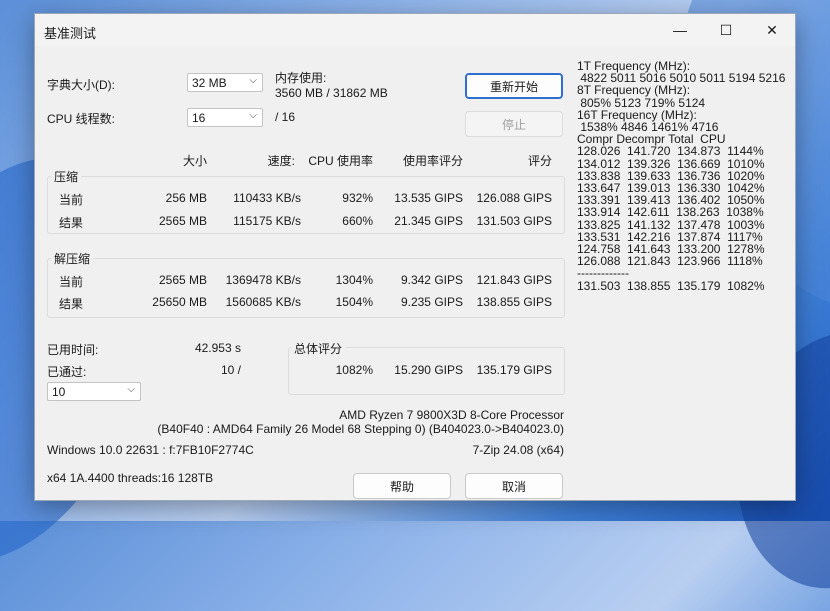  What do you see at coordinates (514, 221) in the screenshot?
I see `cell-rating: 131.503 GIPS` at bounding box center [514, 221].